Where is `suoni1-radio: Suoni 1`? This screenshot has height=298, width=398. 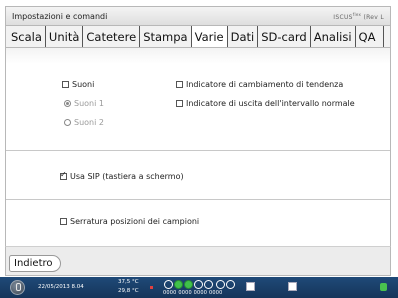
suoni1-radio: Suoni 1 is located at coordinates (84, 103).